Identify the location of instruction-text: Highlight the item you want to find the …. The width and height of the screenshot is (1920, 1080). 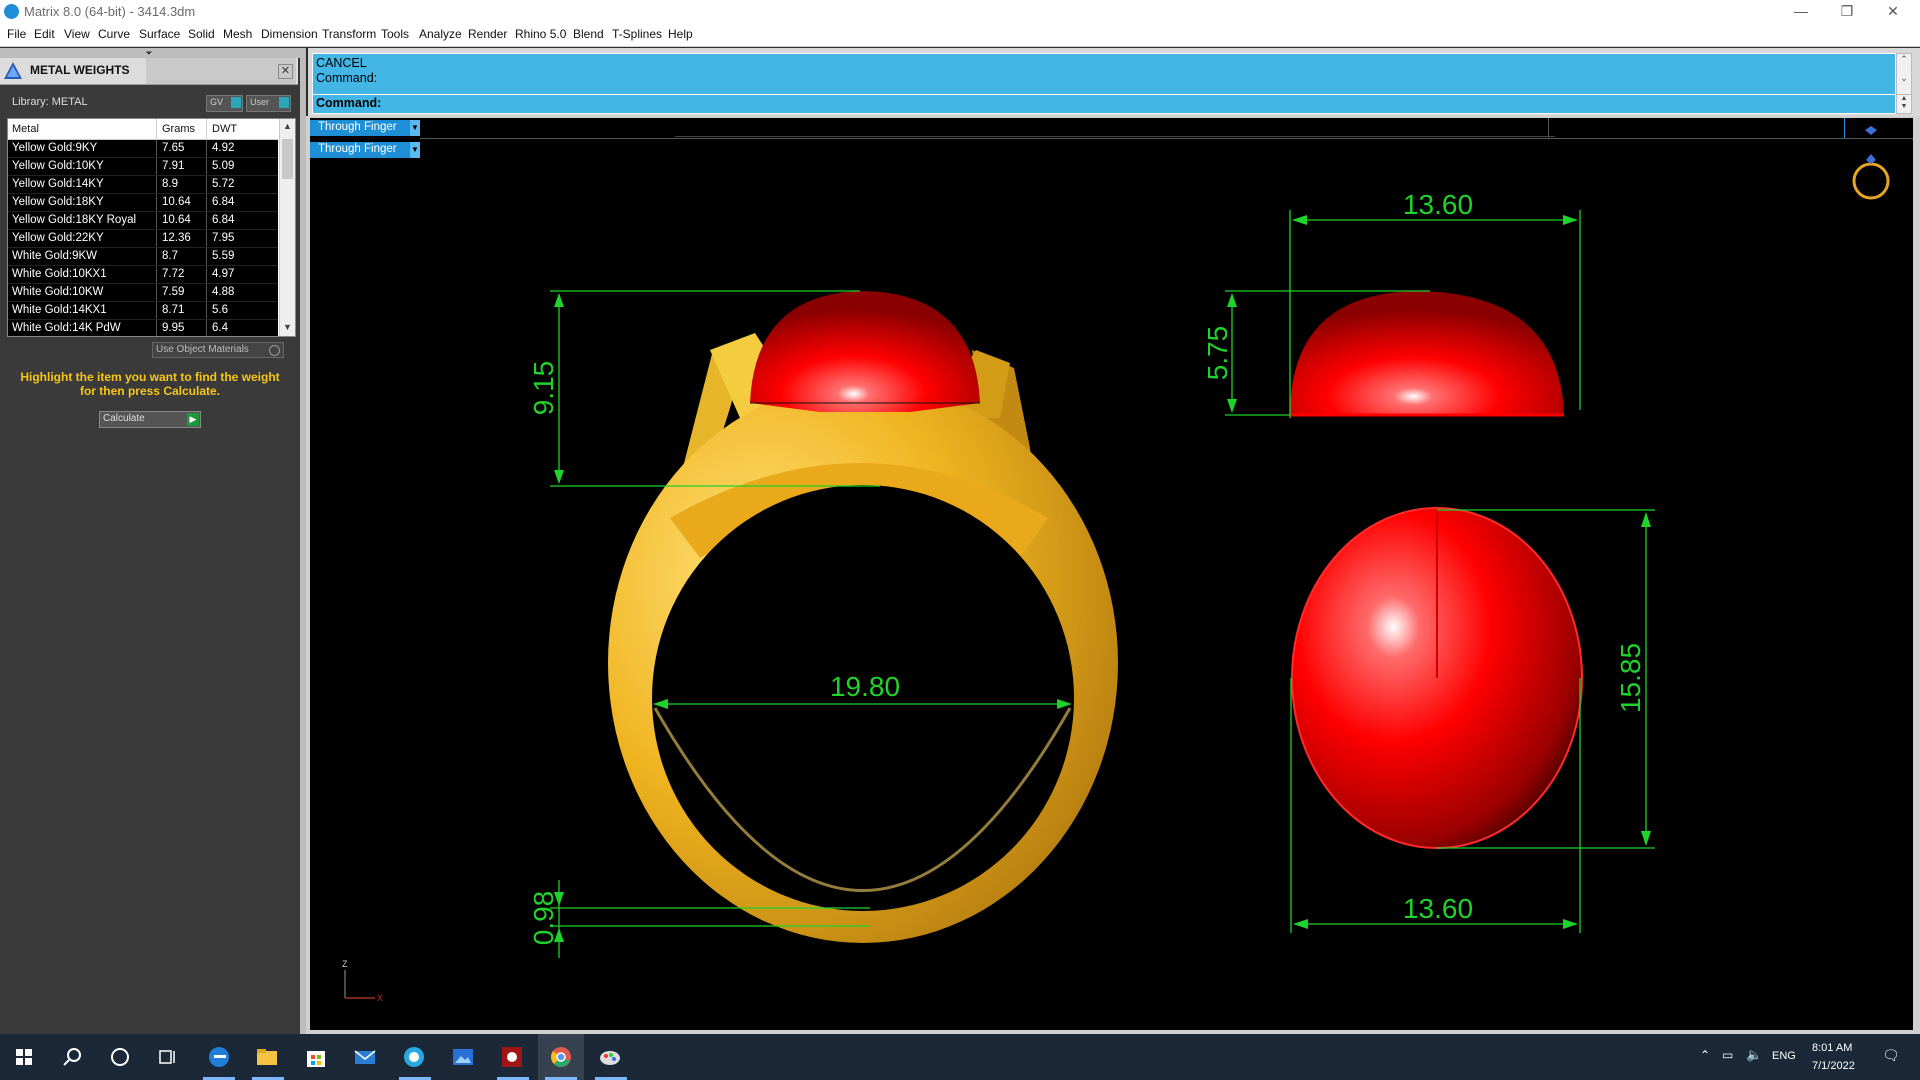
(150, 384).